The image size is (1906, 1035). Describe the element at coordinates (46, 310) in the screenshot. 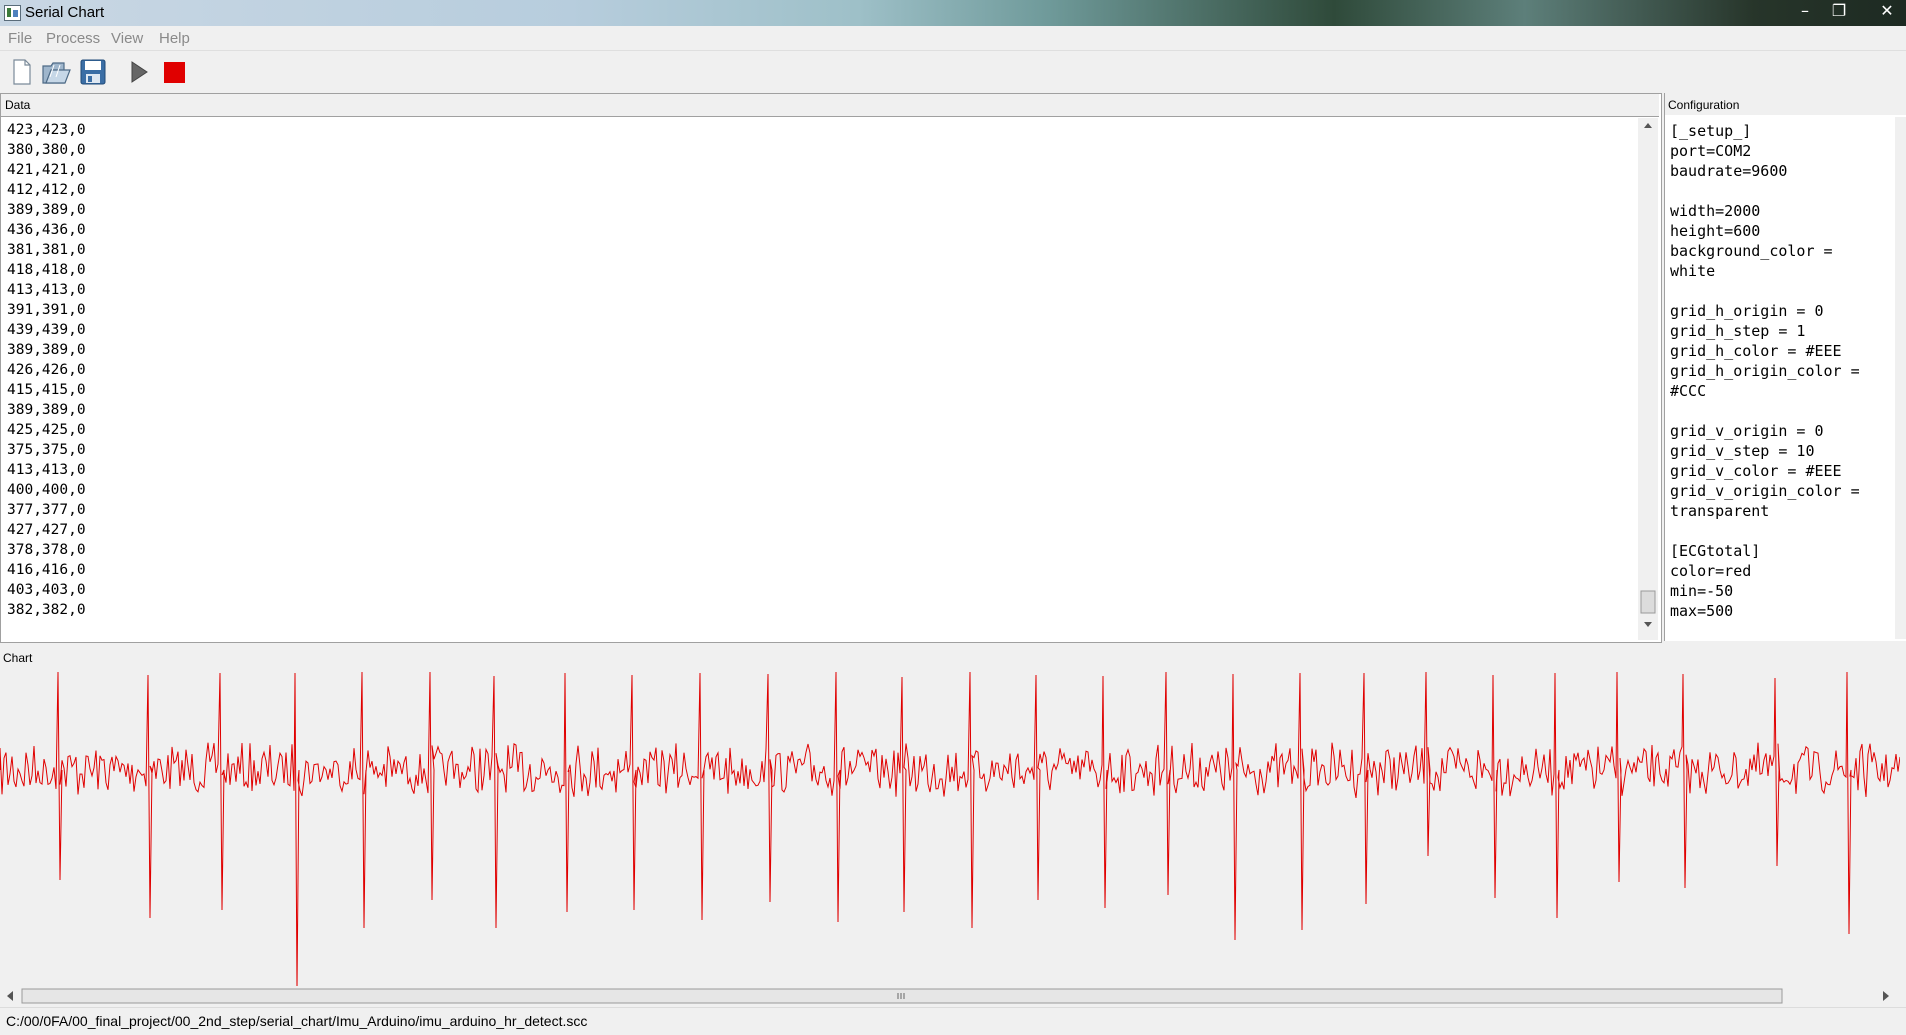

I see `data-line: 391,391,0` at that location.